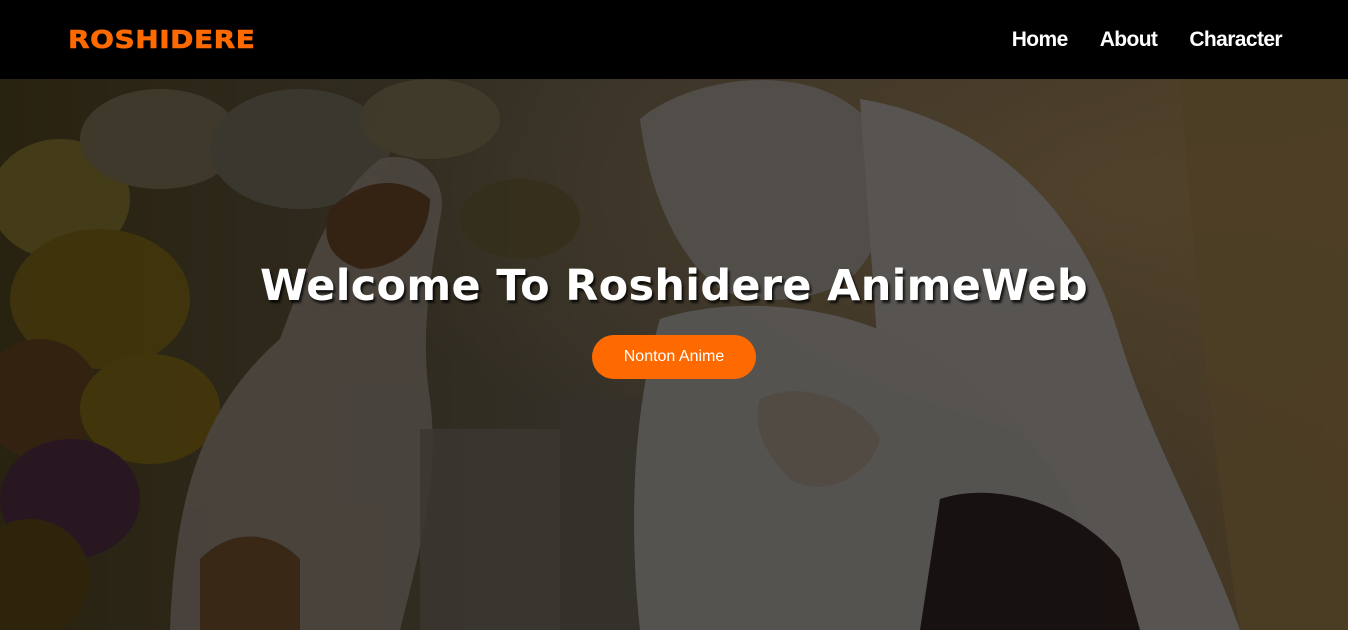 The image size is (1348, 630). What do you see at coordinates (674, 357) in the screenshot?
I see `watch-anime-button: Nonton Anime` at bounding box center [674, 357].